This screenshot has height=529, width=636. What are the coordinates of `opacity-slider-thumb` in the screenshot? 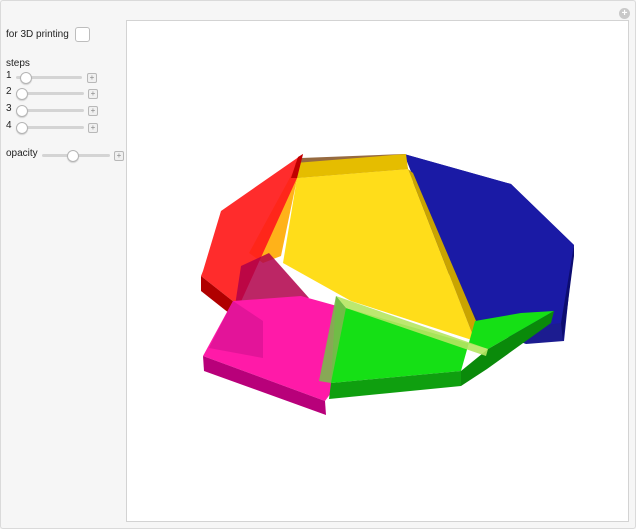 It's located at (73, 156).